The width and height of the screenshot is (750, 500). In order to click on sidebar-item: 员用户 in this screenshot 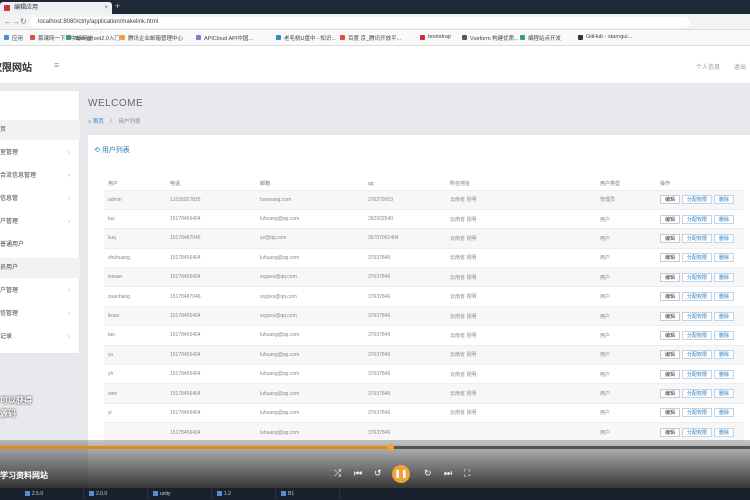, I will do `click(40, 268)`.